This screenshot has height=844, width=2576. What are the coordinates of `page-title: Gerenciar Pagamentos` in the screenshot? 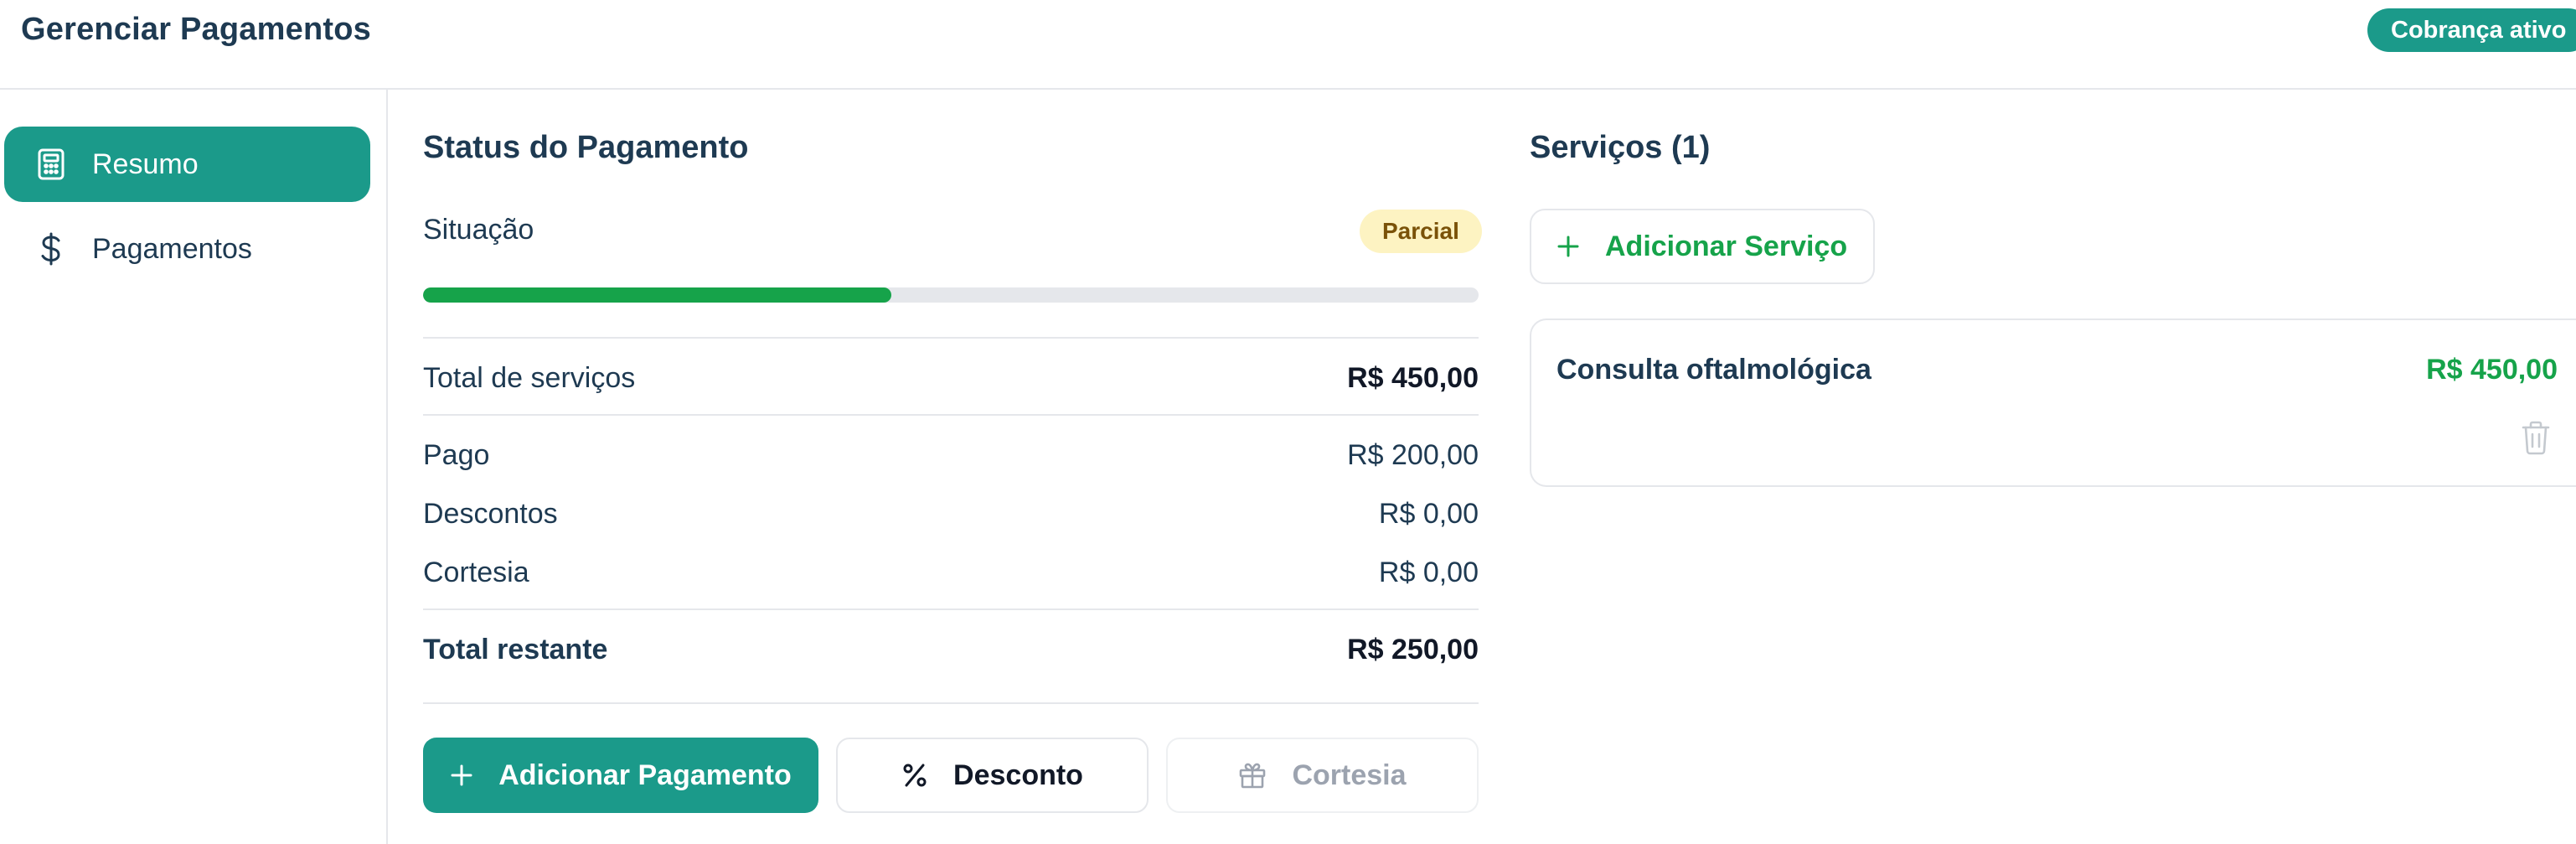 It's located at (196, 30).